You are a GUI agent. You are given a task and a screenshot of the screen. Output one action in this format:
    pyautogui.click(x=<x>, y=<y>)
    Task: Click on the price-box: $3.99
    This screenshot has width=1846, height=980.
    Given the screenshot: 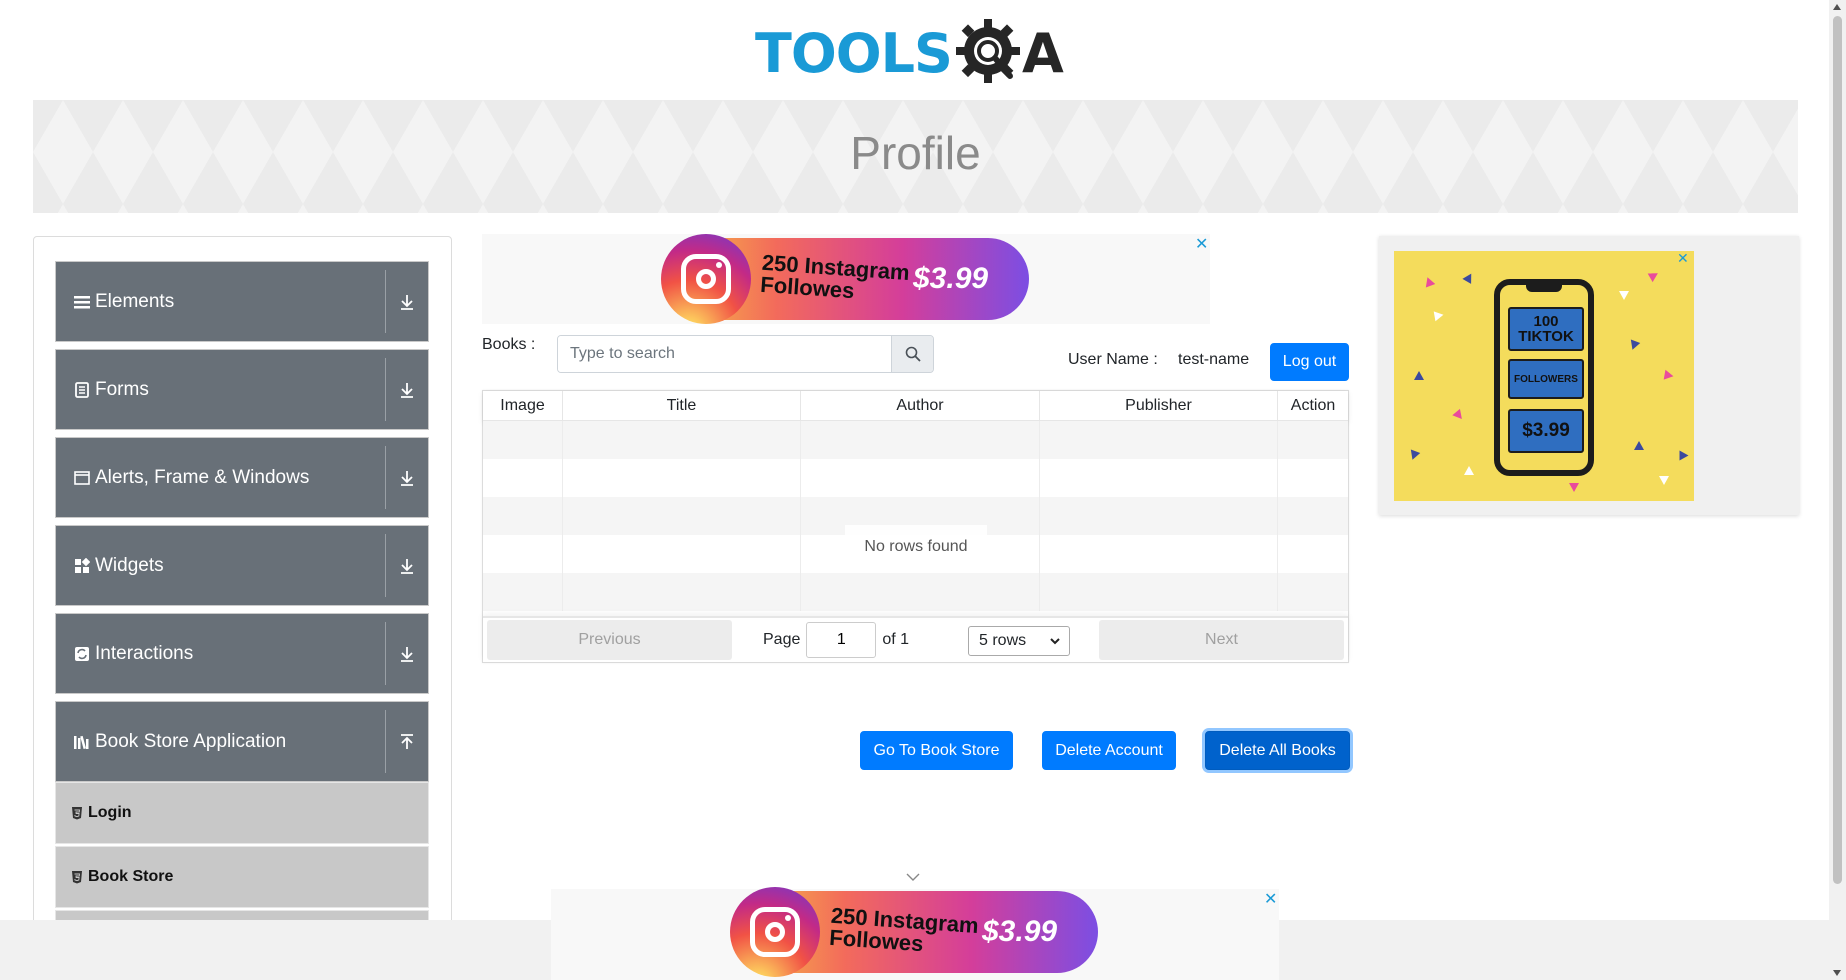 What is the action you would take?
    pyautogui.click(x=1546, y=431)
    